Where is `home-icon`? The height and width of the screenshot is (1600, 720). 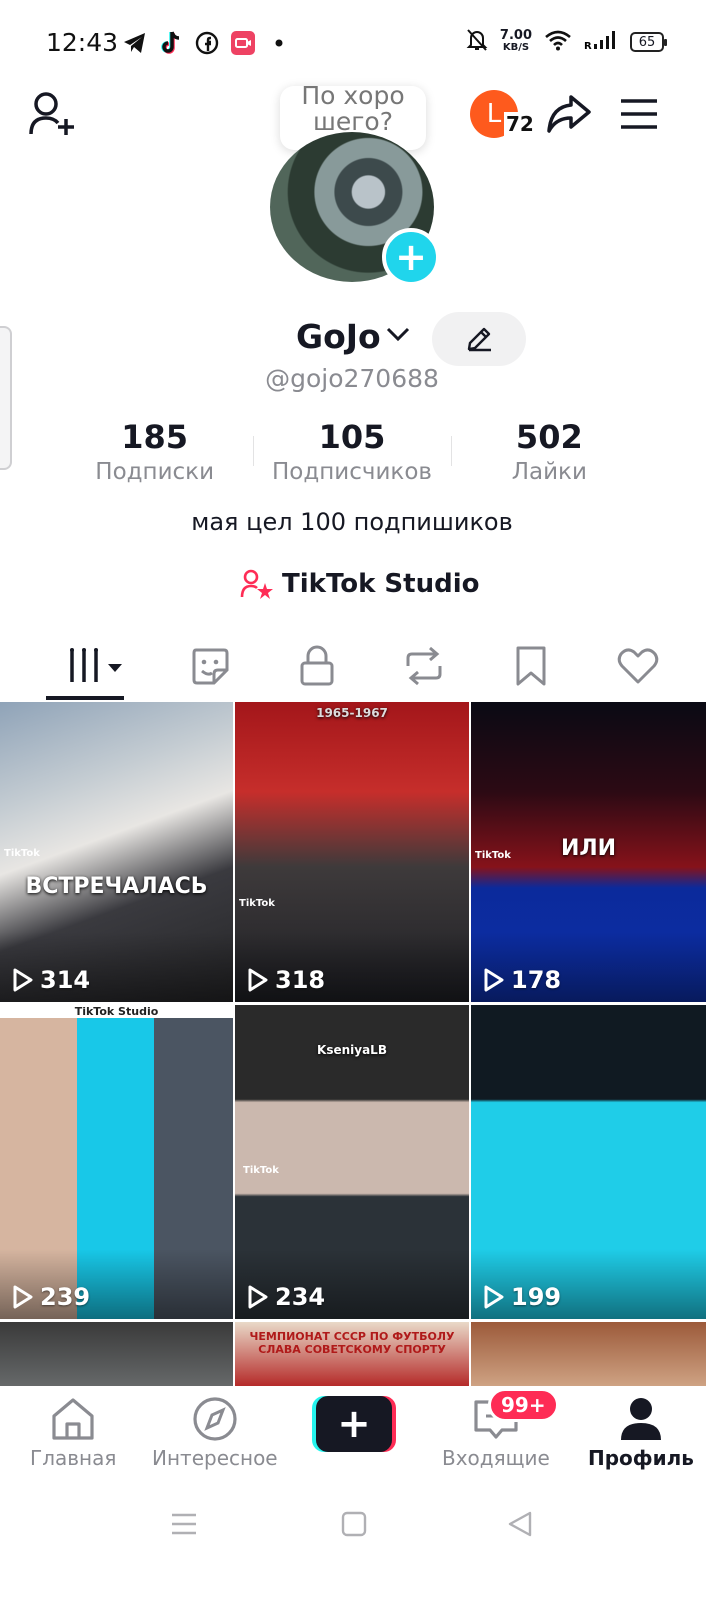 home-icon is located at coordinates (73, 1419).